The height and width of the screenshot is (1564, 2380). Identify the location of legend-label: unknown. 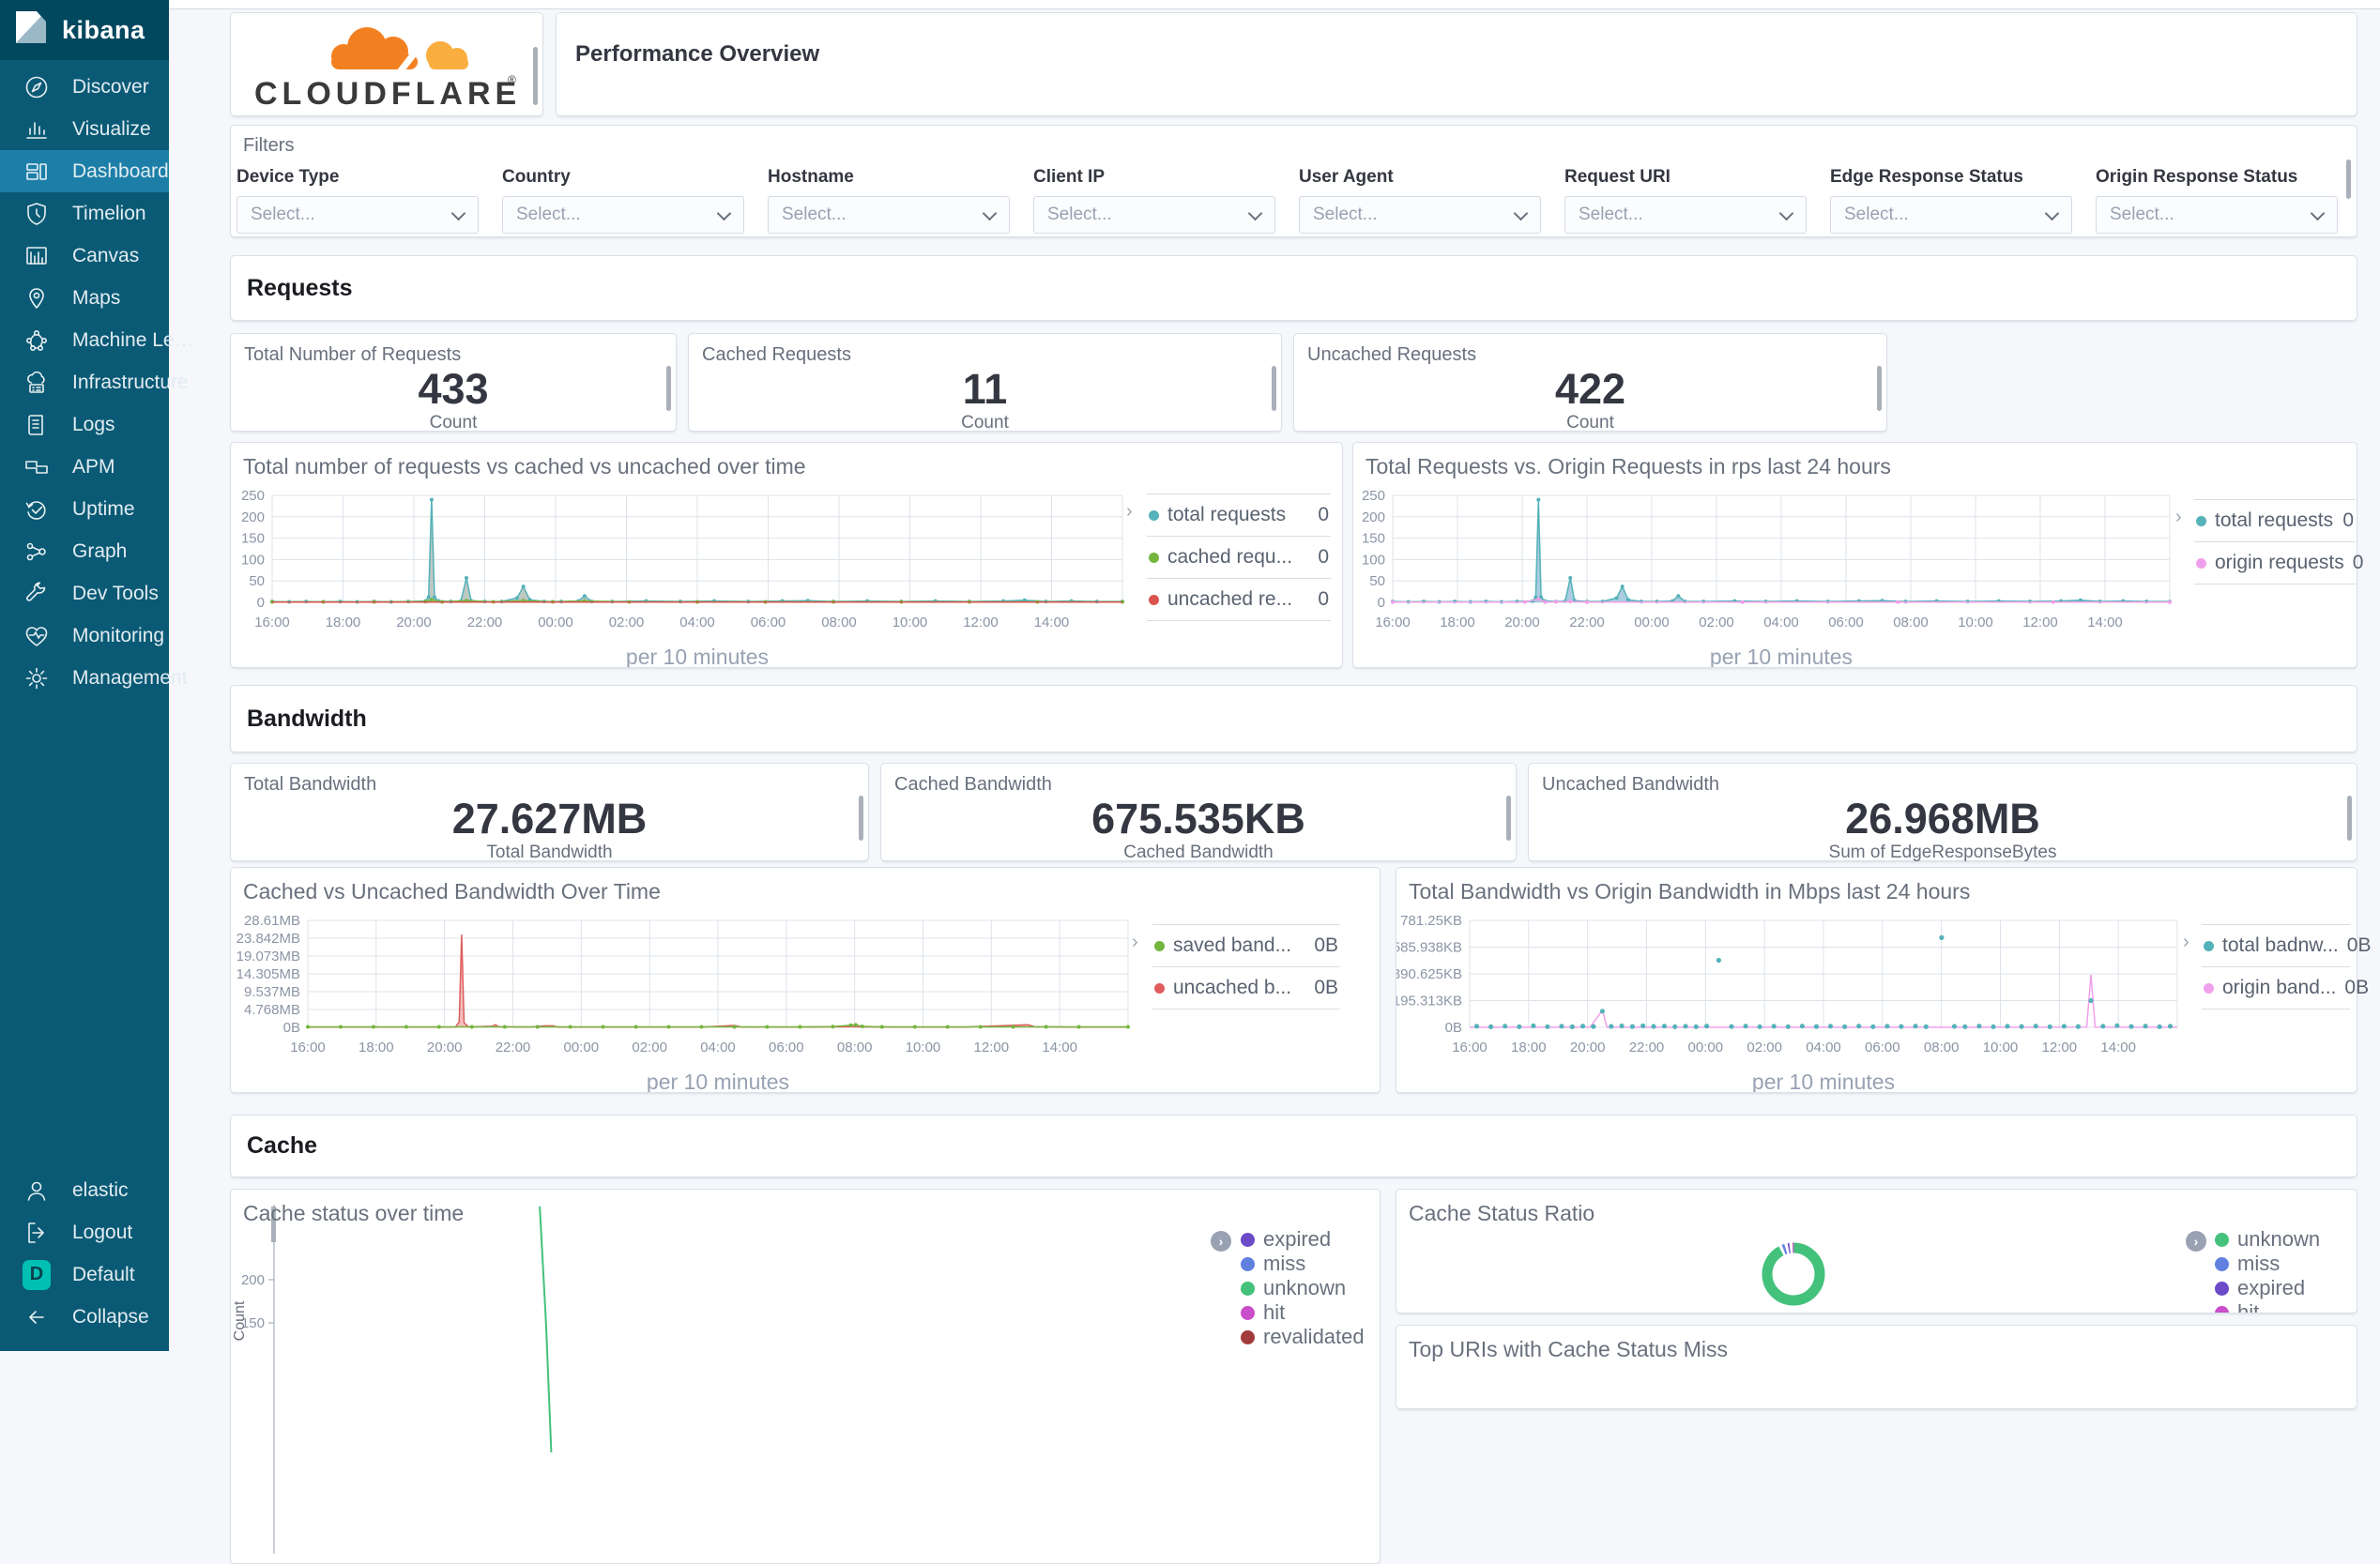
(1305, 1287).